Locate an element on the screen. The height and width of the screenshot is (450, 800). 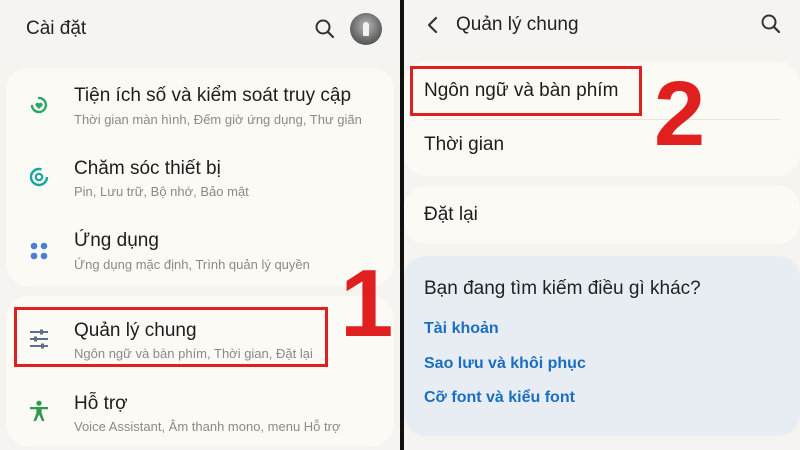
list-item-title: Ứng dụng is located at coordinates (116, 240).